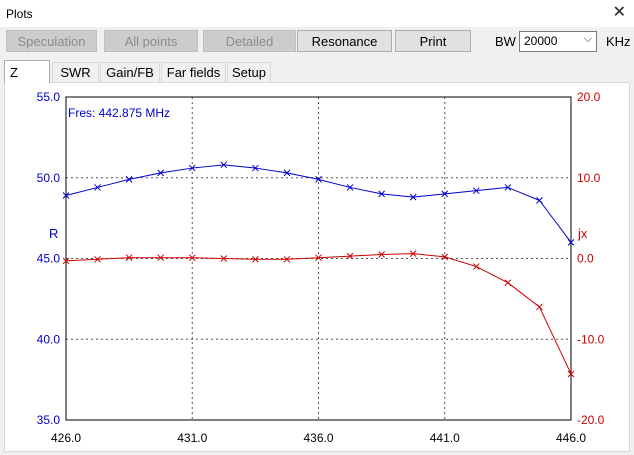  Describe the element at coordinates (433, 41) in the screenshot. I see `print-button: Print` at that location.